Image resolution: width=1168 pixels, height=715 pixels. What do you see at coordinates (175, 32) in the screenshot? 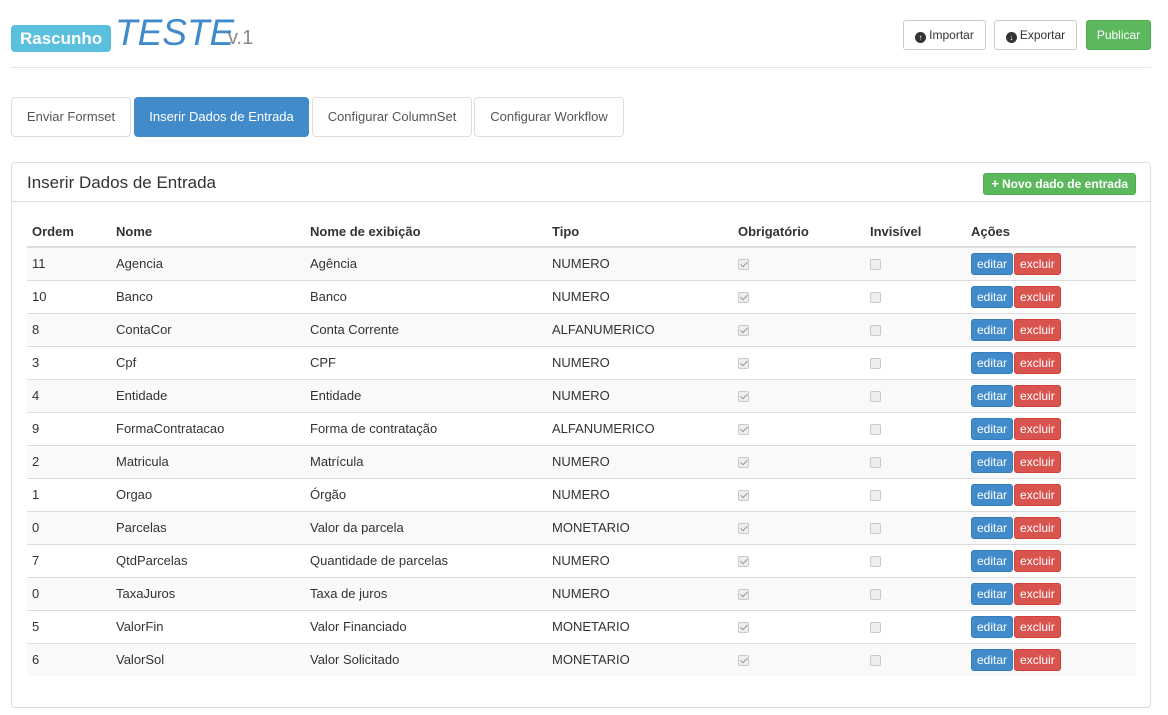
I see `page-title: TESTE` at bounding box center [175, 32].